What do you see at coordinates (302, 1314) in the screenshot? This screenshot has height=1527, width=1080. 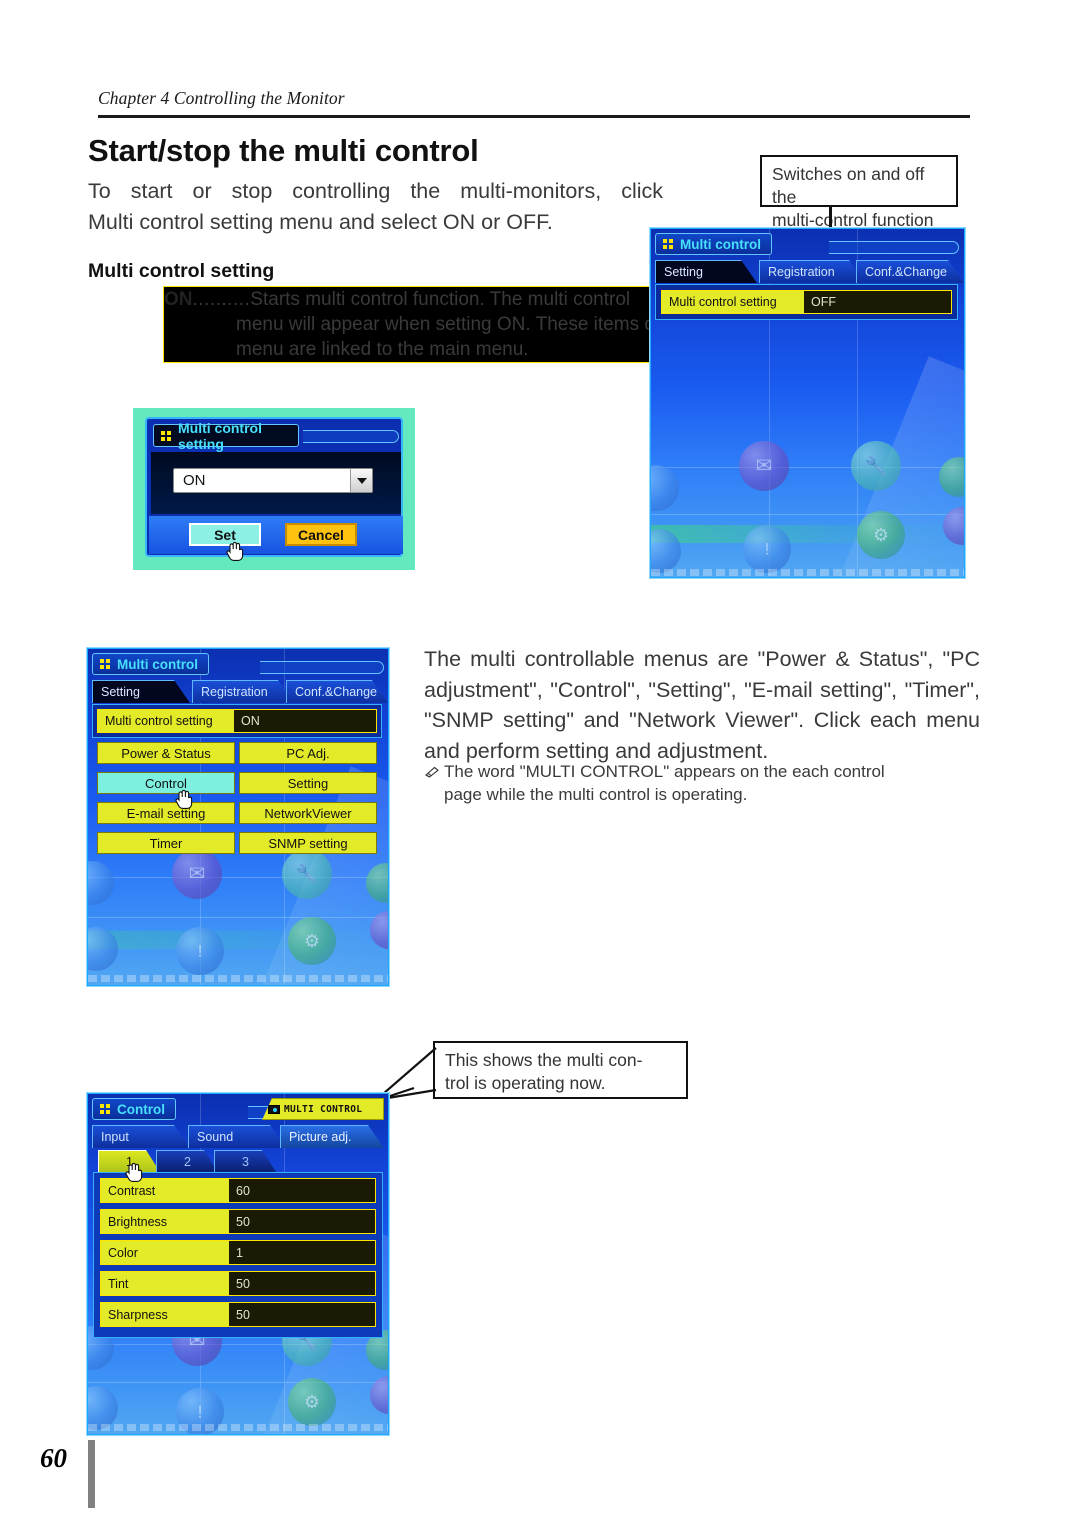 I see `row-sharpness-value: 50` at bounding box center [302, 1314].